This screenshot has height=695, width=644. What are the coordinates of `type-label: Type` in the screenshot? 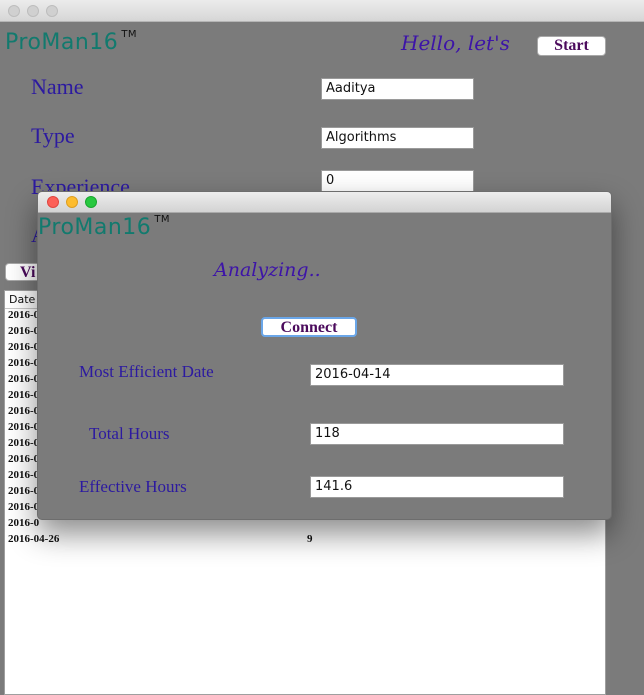 It's located at (53, 135).